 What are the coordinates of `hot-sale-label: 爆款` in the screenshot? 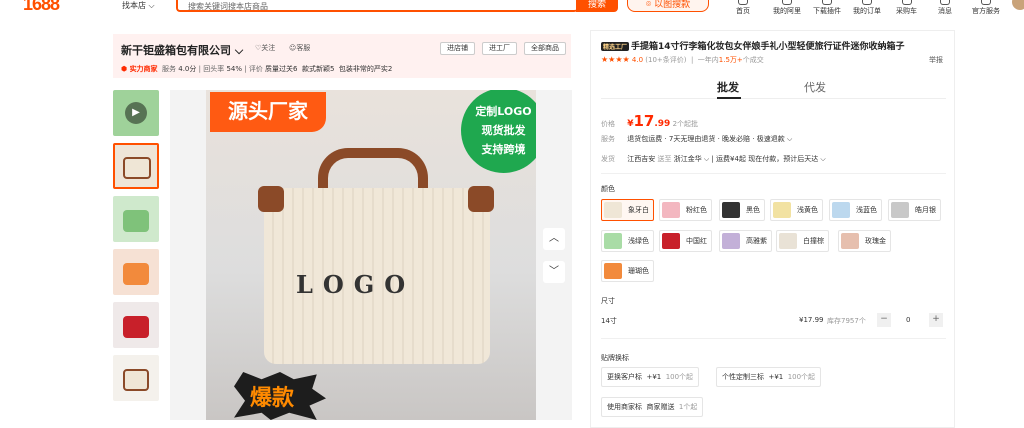 It's located at (272, 398).